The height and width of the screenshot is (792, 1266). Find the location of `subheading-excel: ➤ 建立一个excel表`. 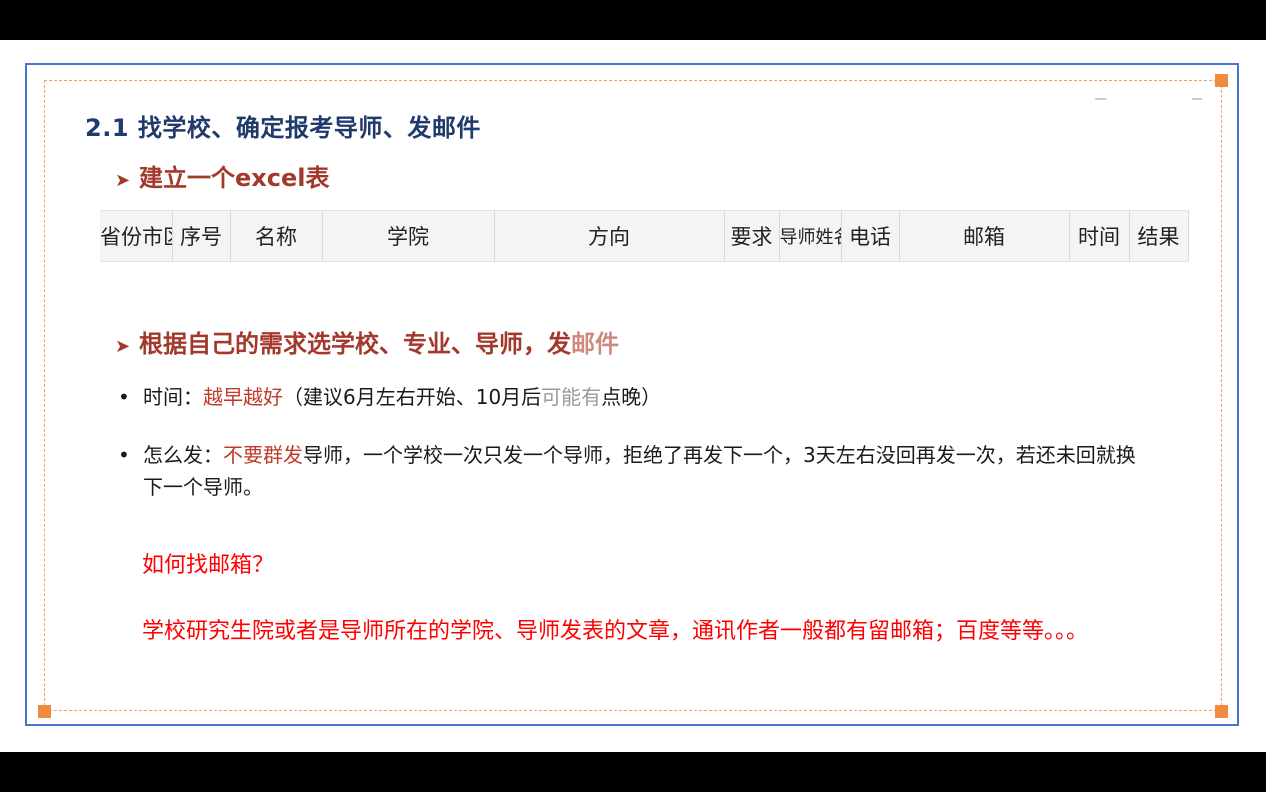

subheading-excel: ➤ 建立一个excel表 is located at coordinates (222, 175).